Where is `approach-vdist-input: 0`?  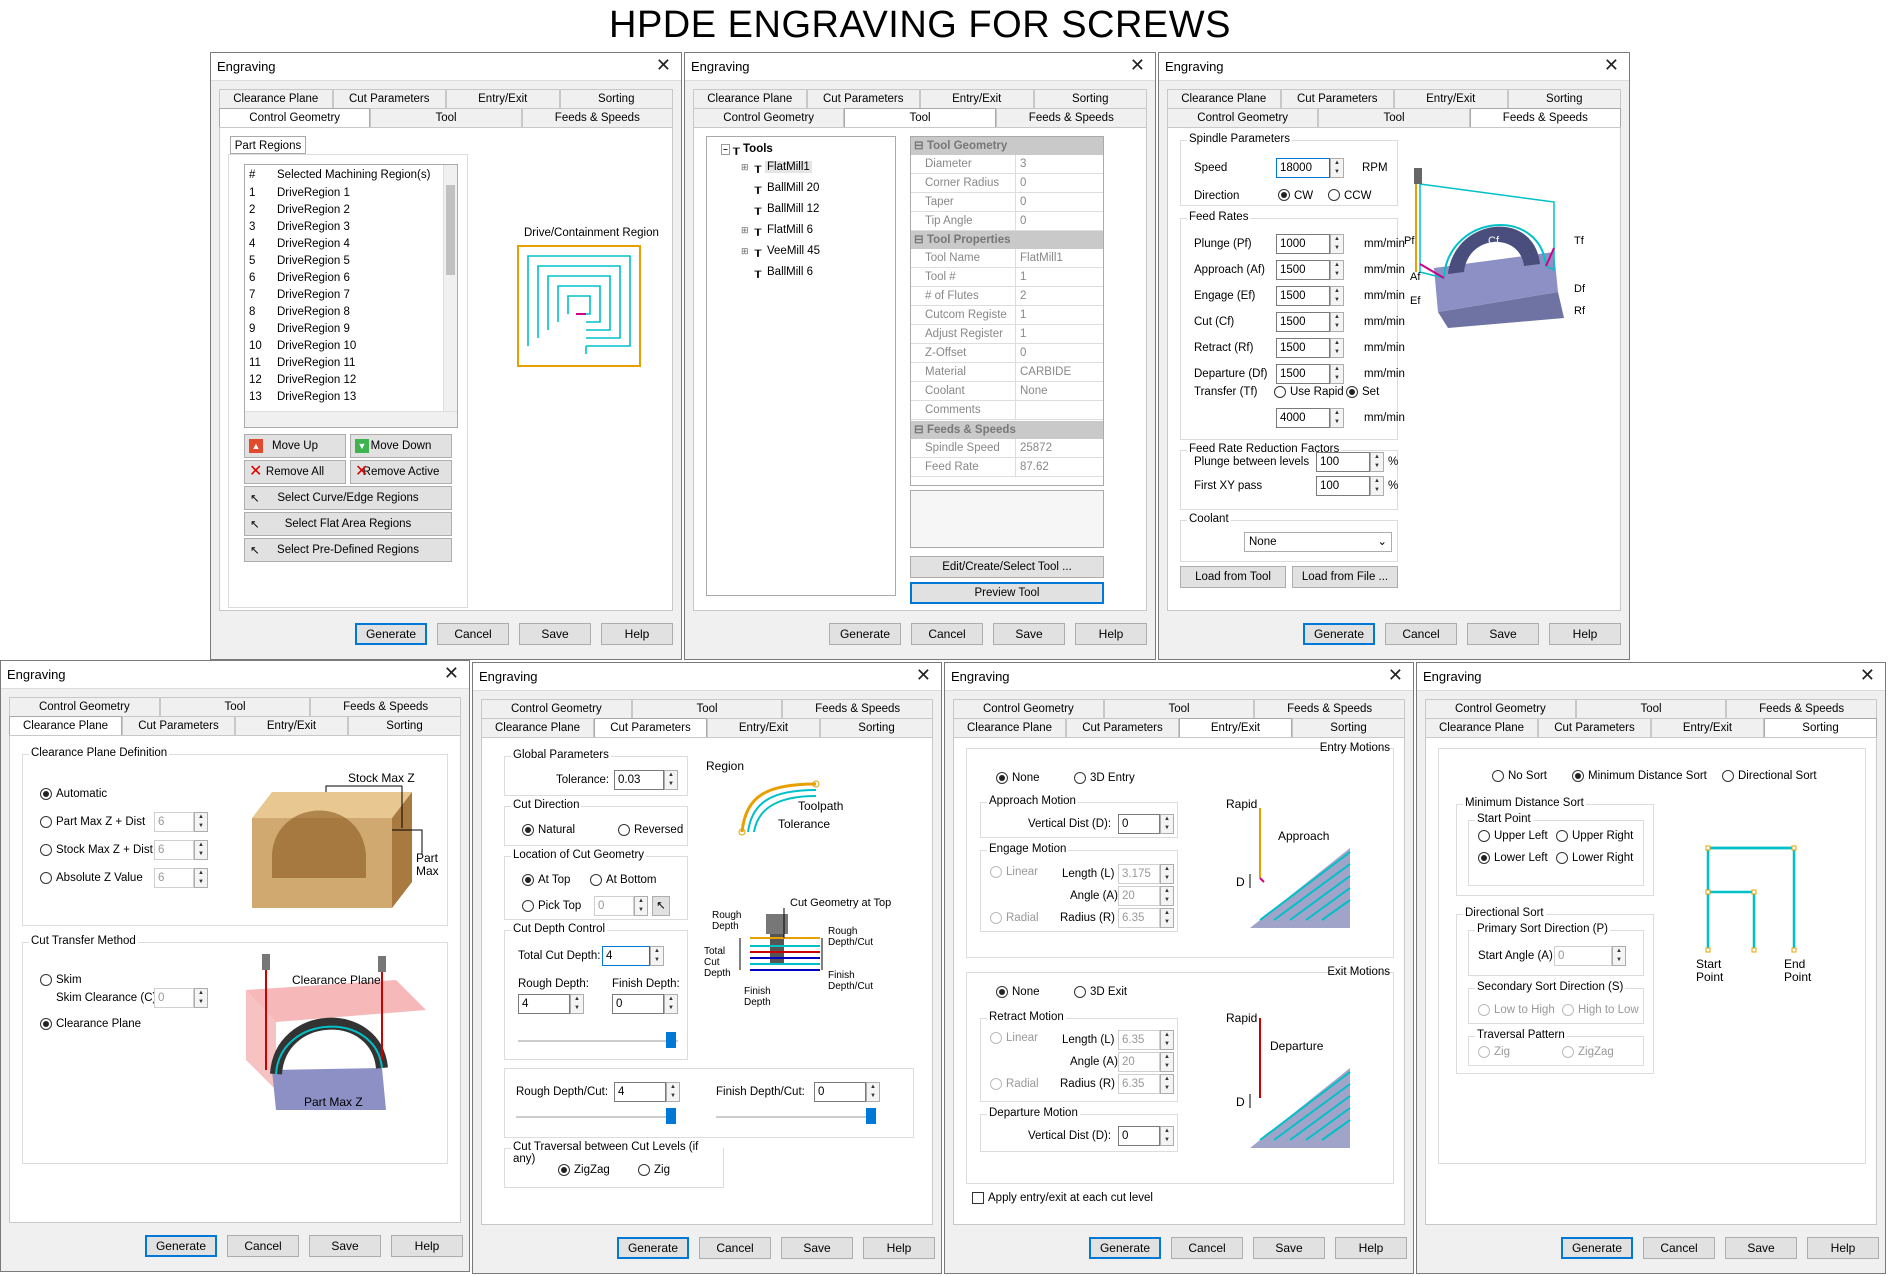
approach-vdist-input: 0 is located at coordinates (1139, 824).